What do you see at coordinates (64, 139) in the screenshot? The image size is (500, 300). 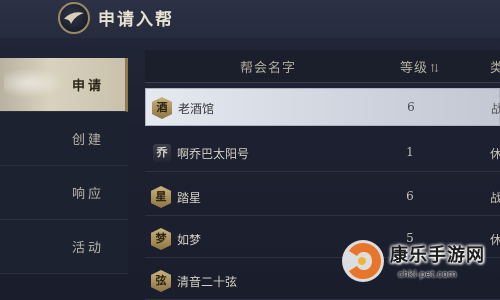 I see `tab-create: 创建` at bounding box center [64, 139].